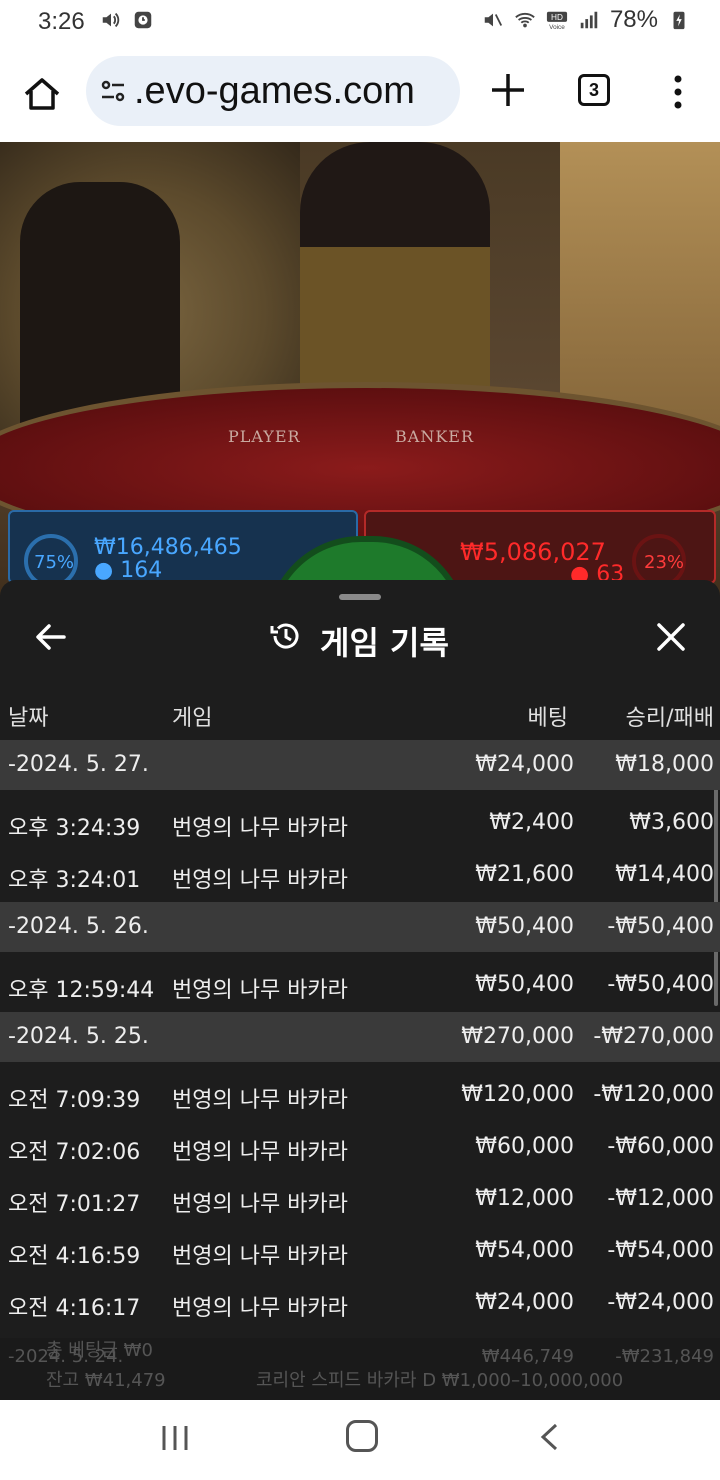  I want to click on more-options-icon, so click(678, 92).